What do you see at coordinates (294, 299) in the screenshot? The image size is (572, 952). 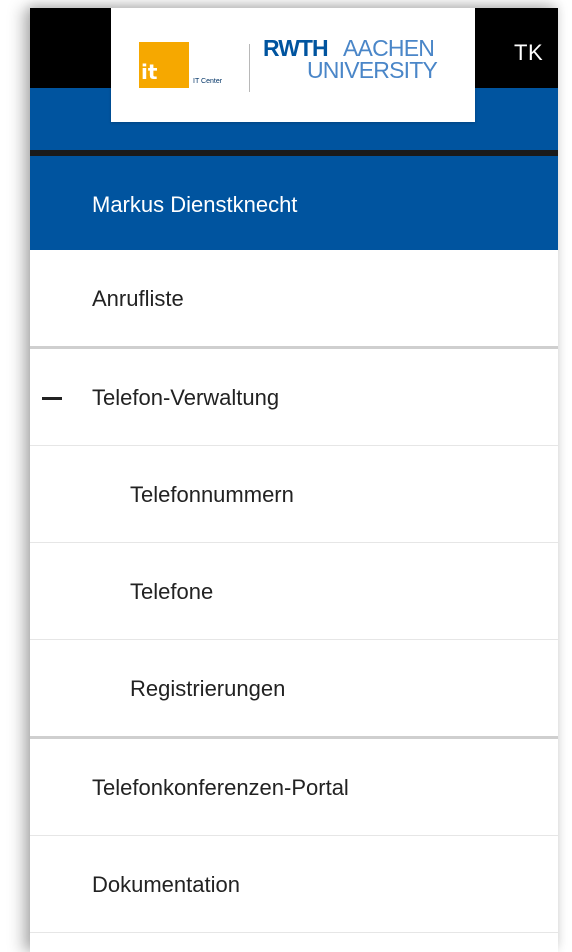 I see `sidebar-item-call-list: Anrufliste` at bounding box center [294, 299].